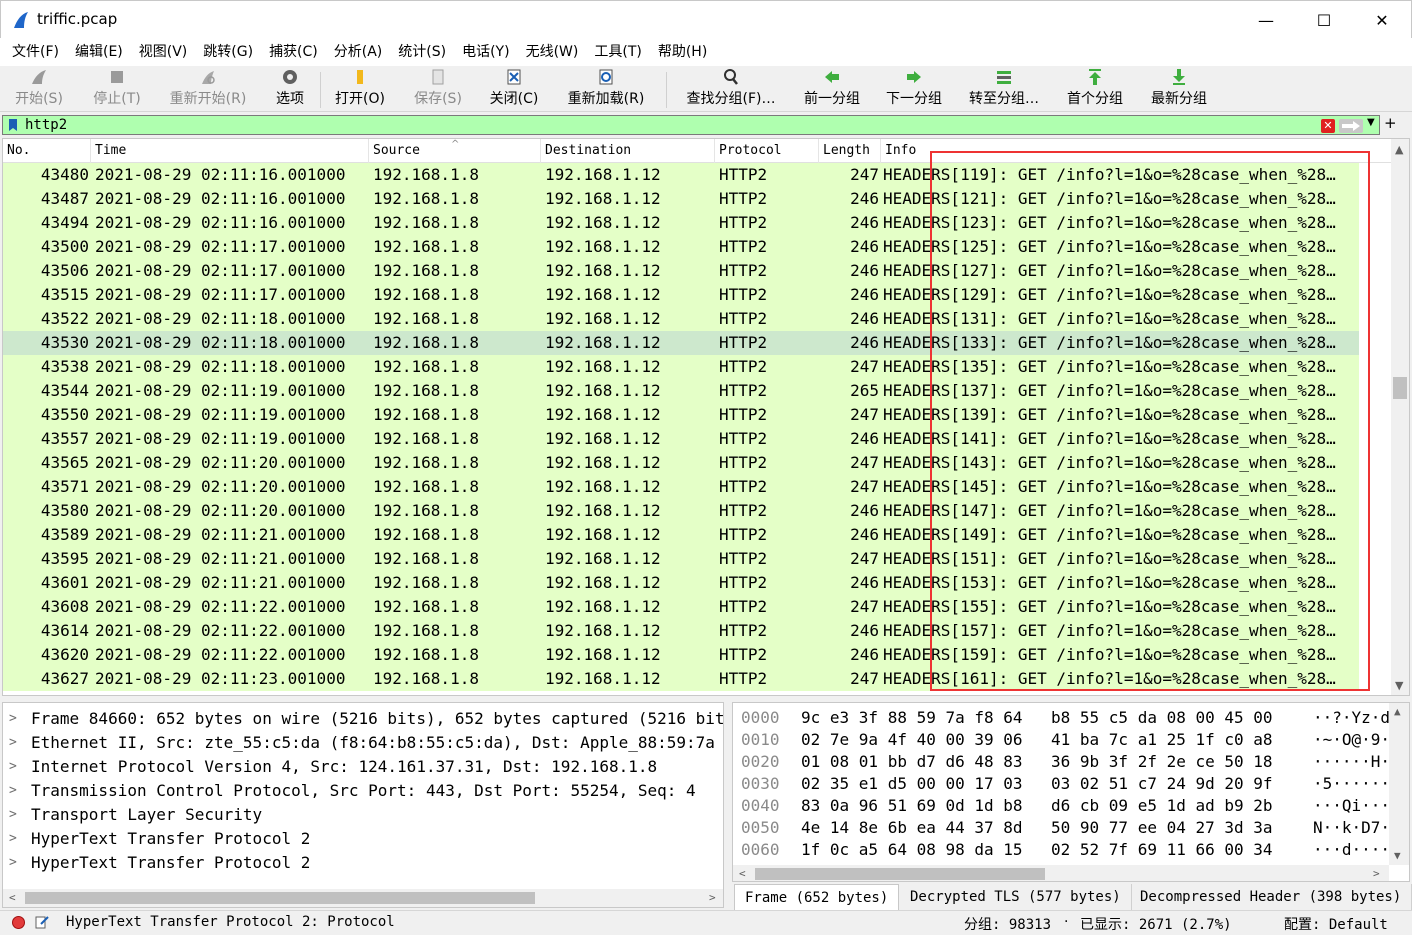 This screenshot has height=935, width=1412. Describe the element at coordinates (1399, 784) in the screenshot. I see `bytes-vertical-scrollbar: ▲ ▼` at that location.